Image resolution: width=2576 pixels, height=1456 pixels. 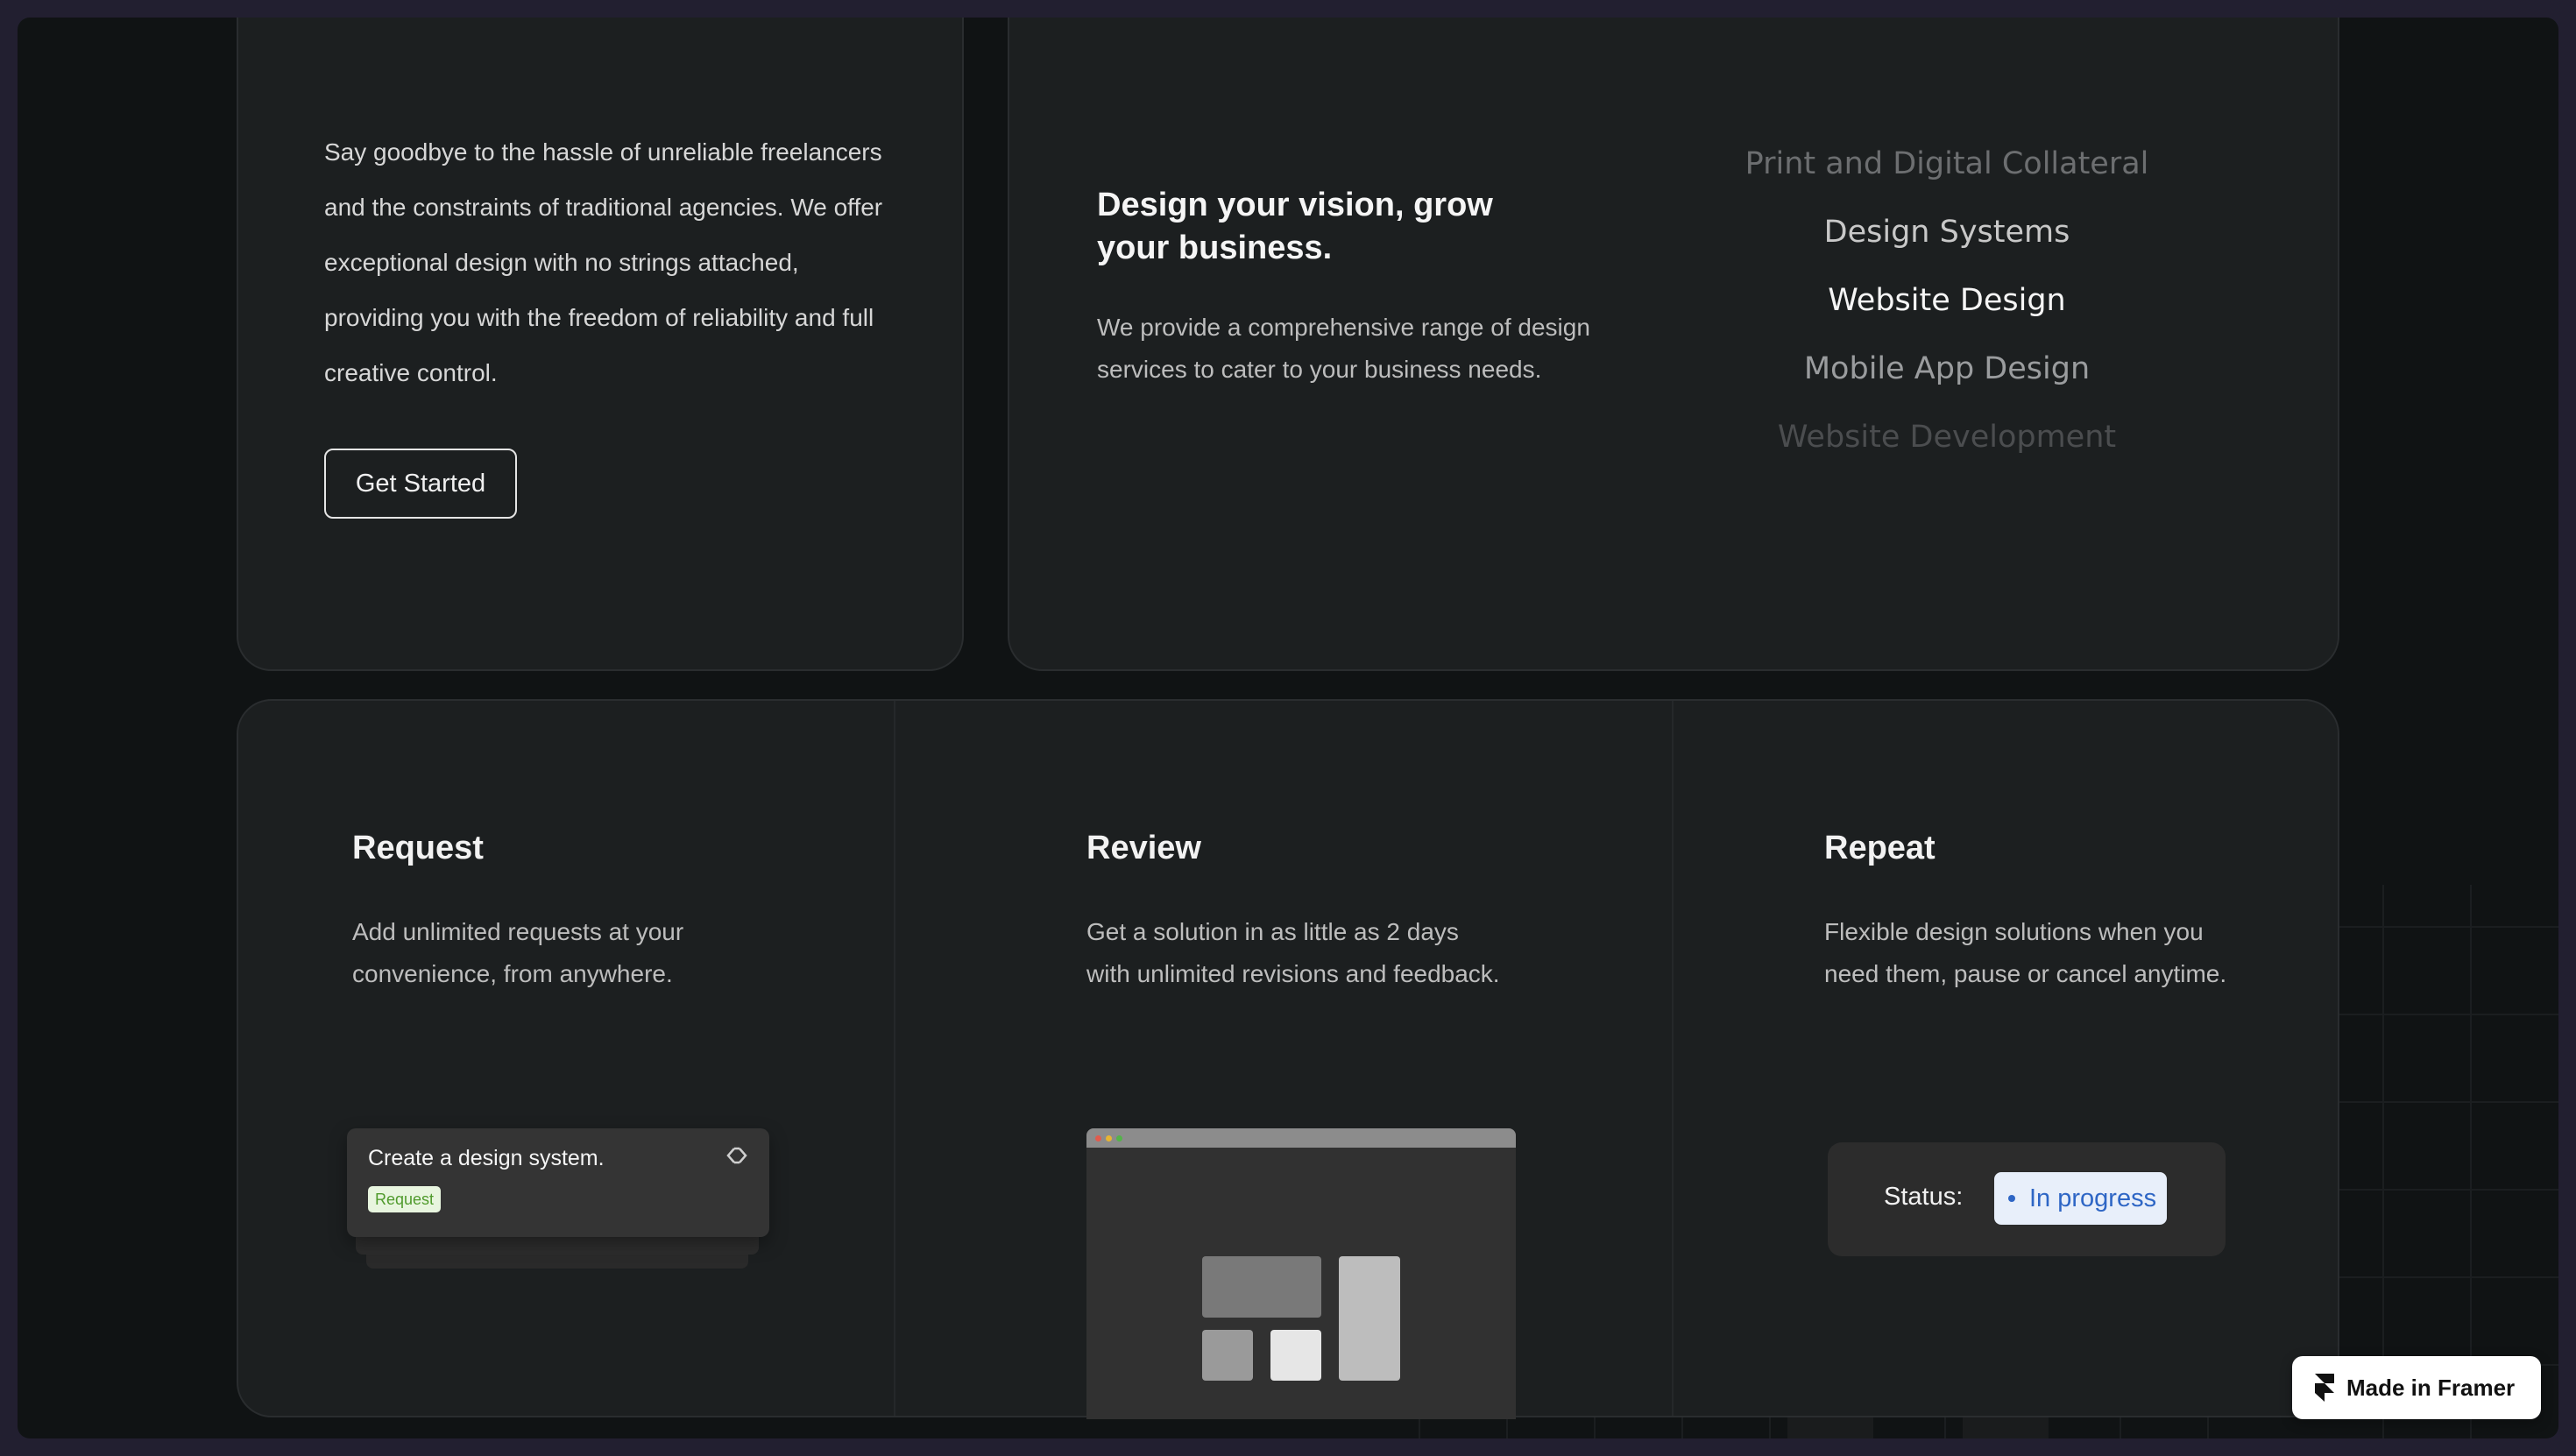 I want to click on service-item: Website Development, so click(x=1946, y=436).